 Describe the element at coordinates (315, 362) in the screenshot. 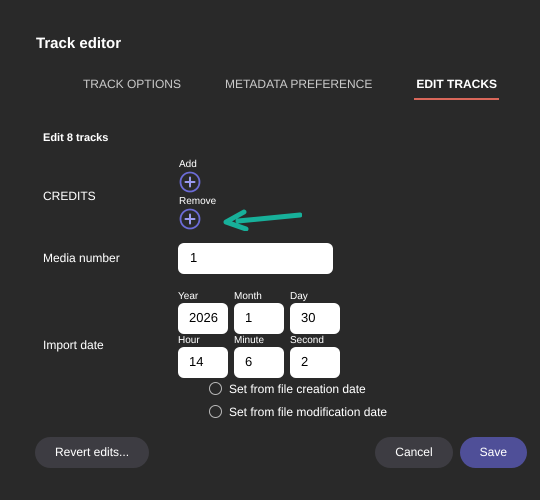

I see `number-field: 2` at that location.